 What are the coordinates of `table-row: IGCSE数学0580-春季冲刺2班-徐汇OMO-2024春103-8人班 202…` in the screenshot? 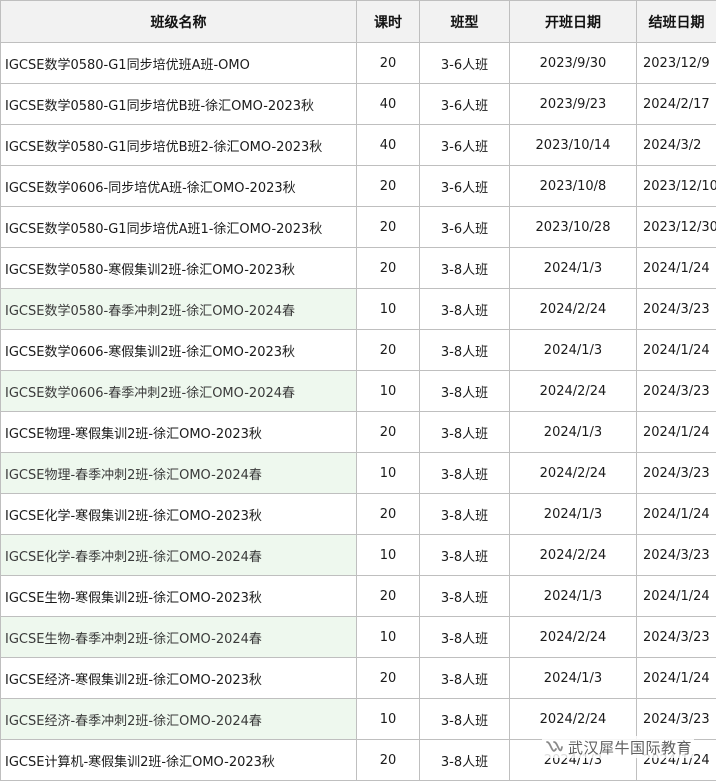 It's located at (358, 309).